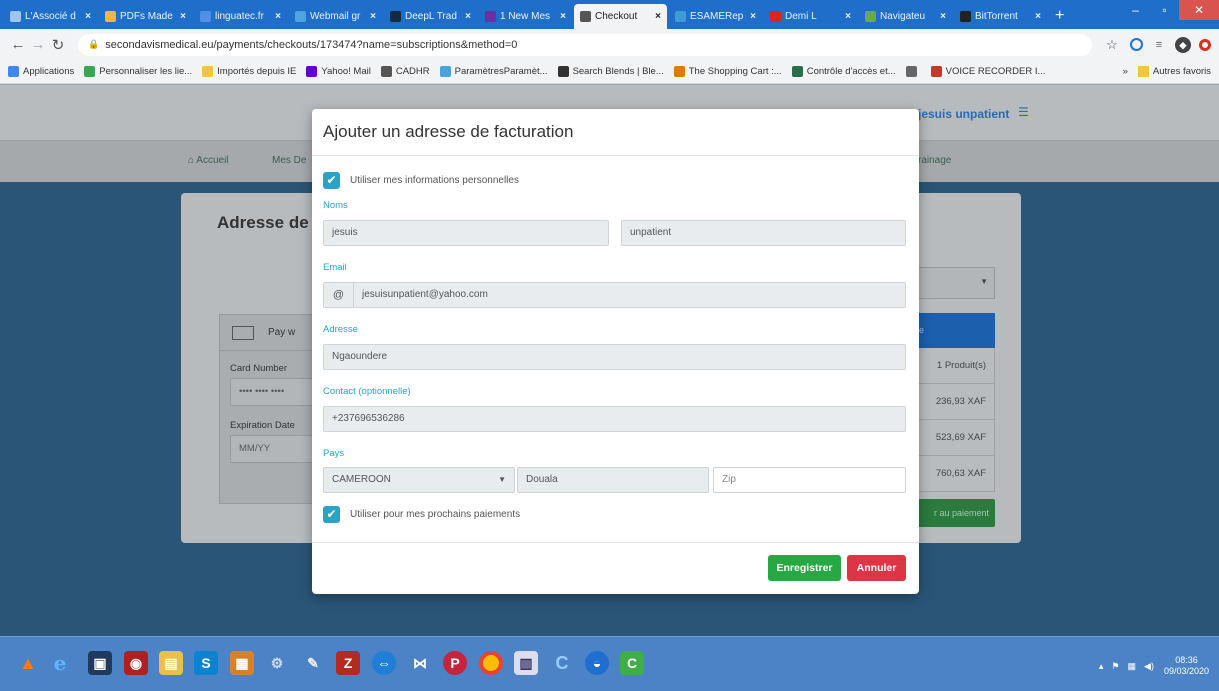 This screenshot has width=1219, height=691. I want to click on extension-opera-icon, so click(1136, 44).